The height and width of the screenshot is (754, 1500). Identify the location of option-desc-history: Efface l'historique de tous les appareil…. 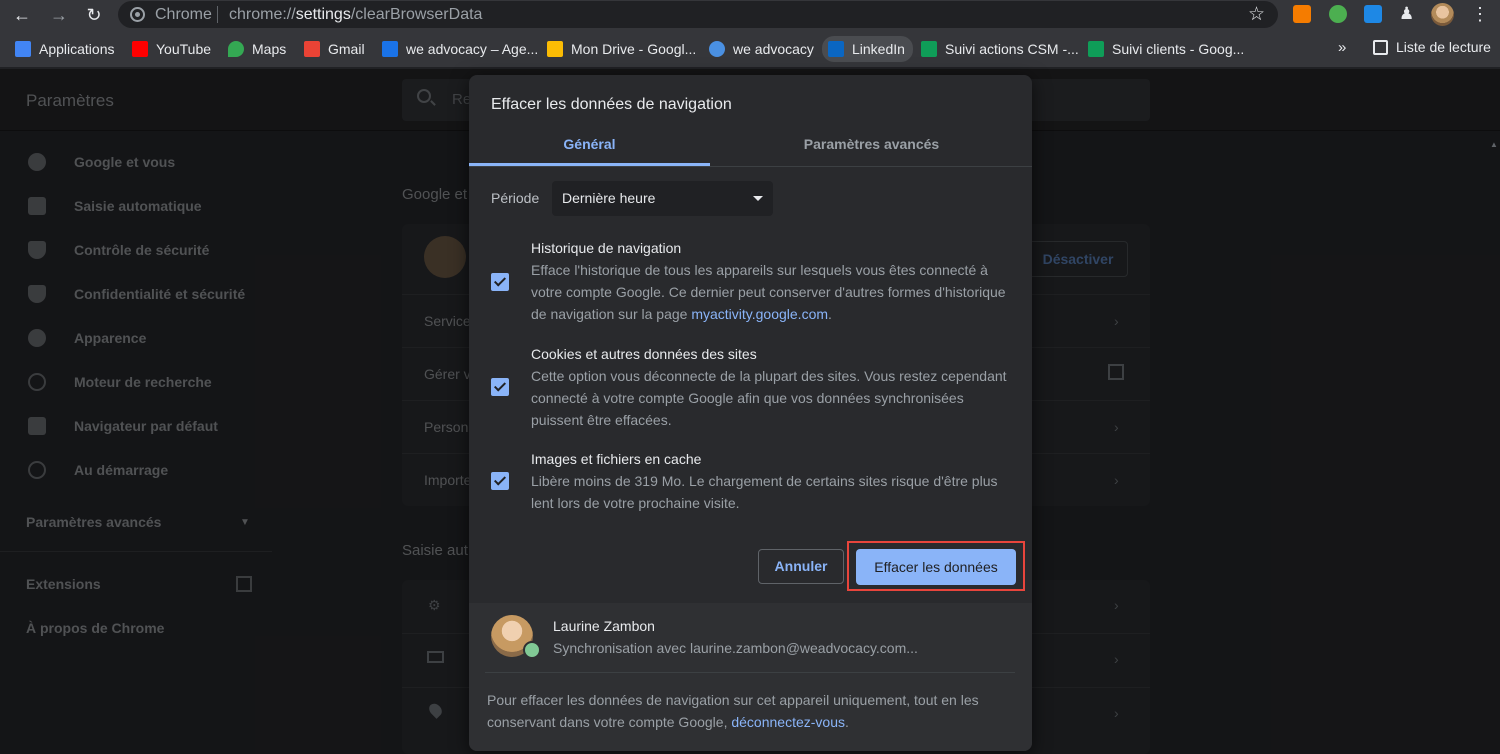
(768, 292).